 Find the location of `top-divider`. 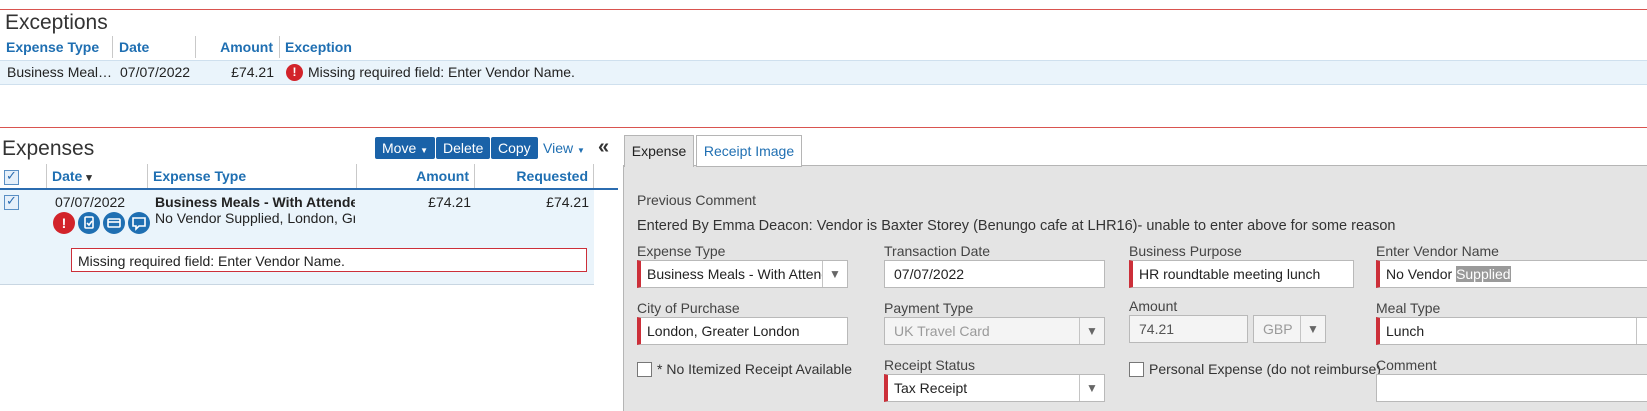

top-divider is located at coordinates (823, 9).